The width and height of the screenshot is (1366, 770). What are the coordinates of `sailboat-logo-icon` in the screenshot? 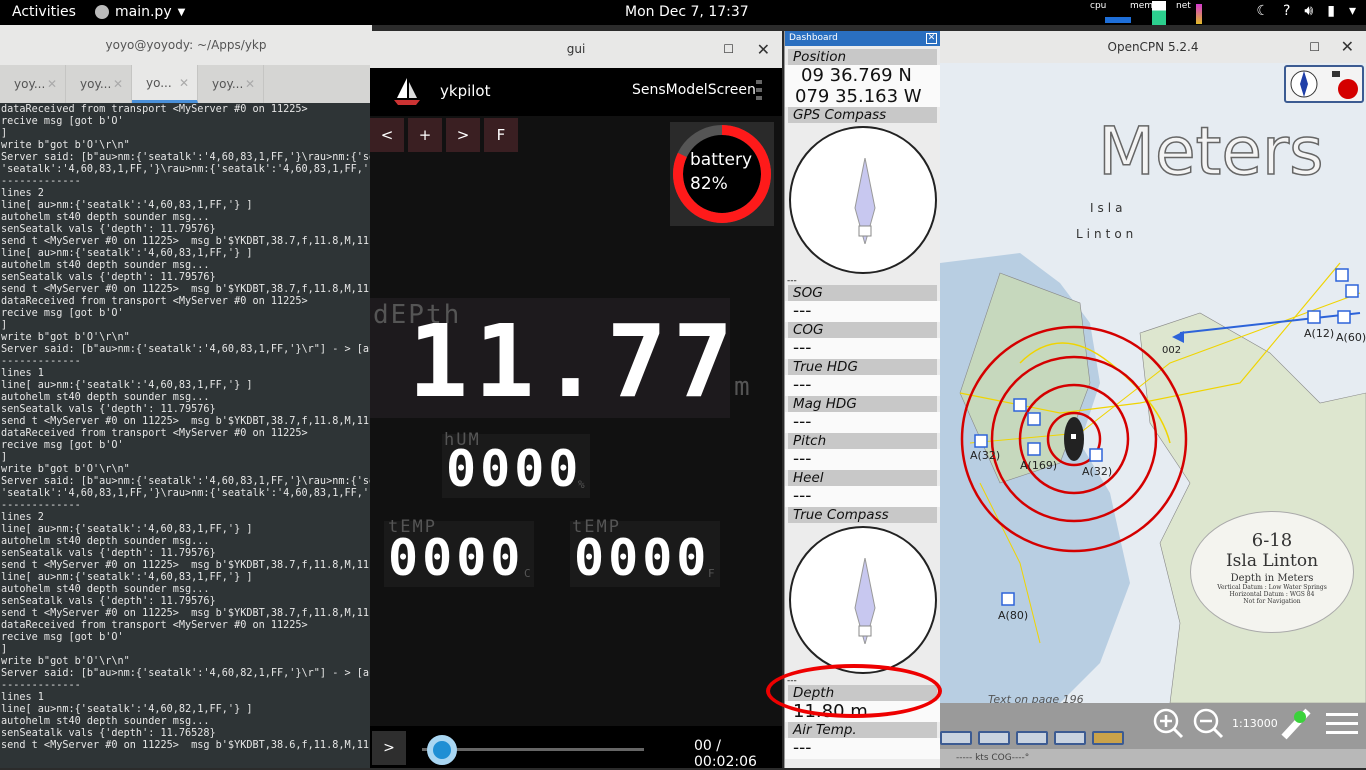 It's located at (407, 91).